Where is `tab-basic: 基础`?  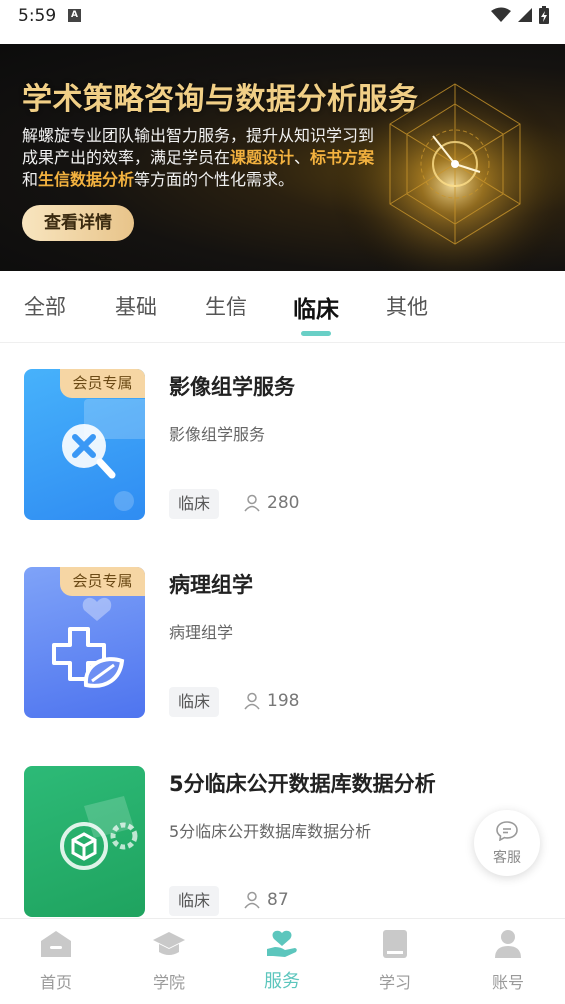 tab-basic: 基础 is located at coordinates (136, 306).